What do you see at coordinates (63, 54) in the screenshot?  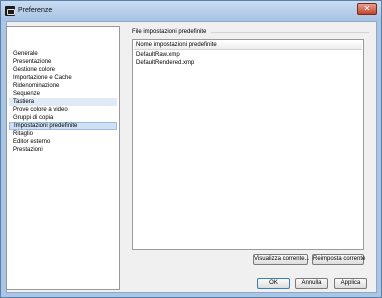 I see `category-item-generale: Generale` at bounding box center [63, 54].